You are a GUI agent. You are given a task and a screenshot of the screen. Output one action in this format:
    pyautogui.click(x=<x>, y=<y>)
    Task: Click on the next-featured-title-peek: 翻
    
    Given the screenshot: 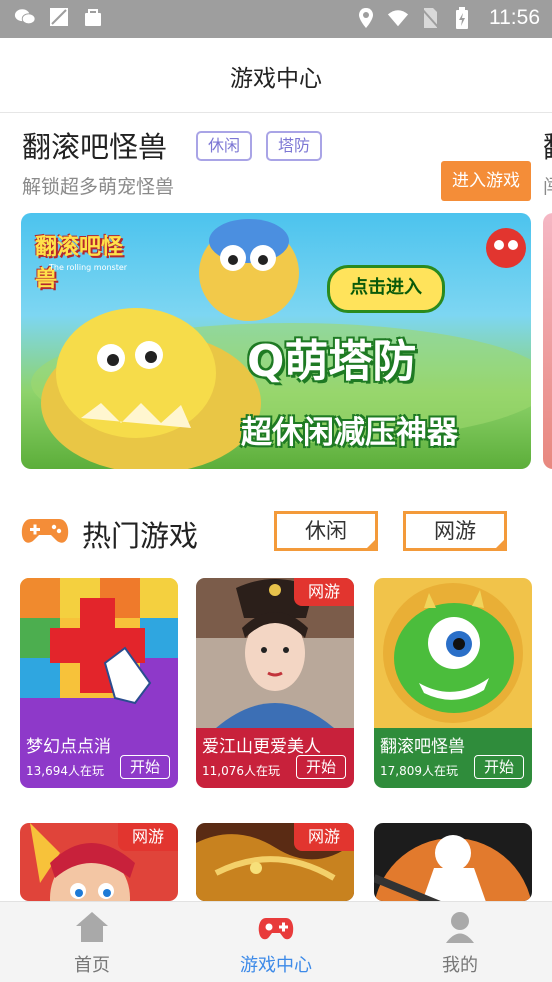 What is the action you would take?
    pyautogui.click(x=547, y=145)
    